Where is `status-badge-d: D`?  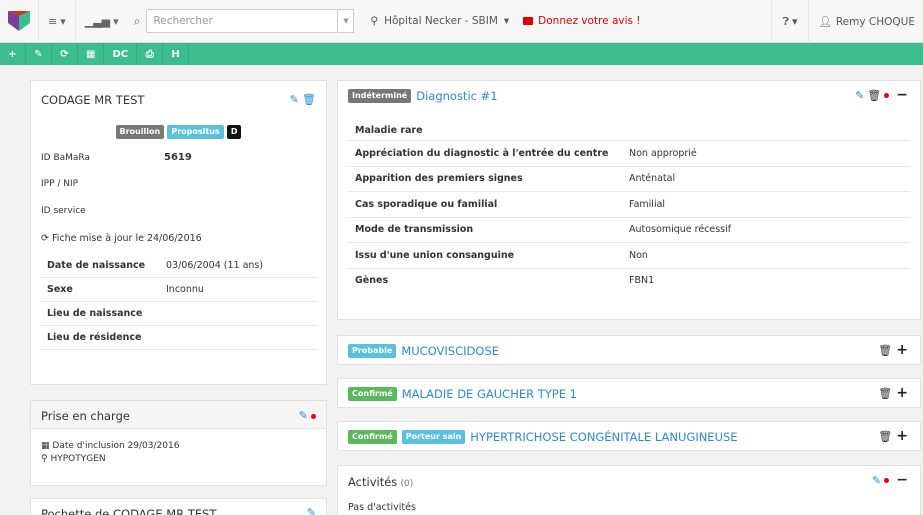
status-badge-d: D is located at coordinates (234, 132).